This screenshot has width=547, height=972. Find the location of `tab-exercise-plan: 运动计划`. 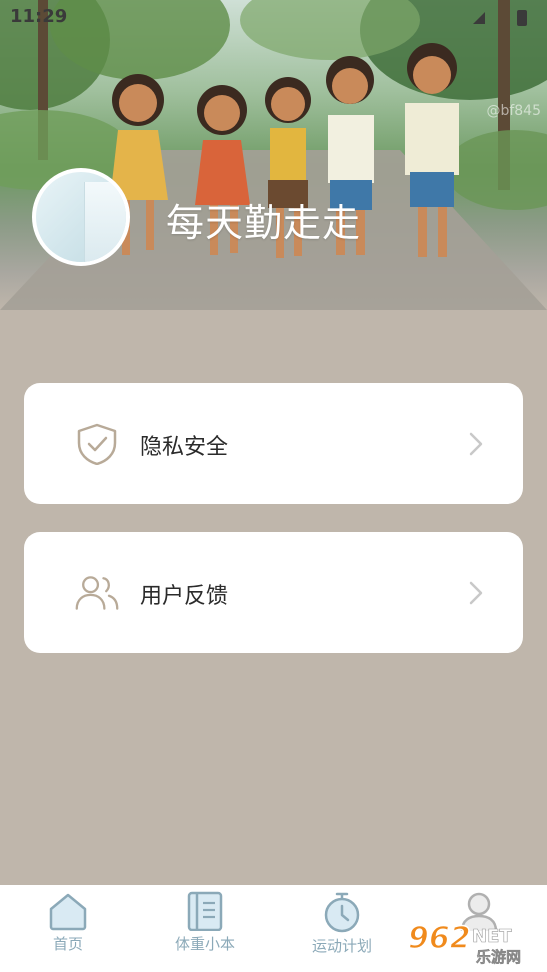

tab-exercise-plan: 运动计划 is located at coordinates (342, 928).